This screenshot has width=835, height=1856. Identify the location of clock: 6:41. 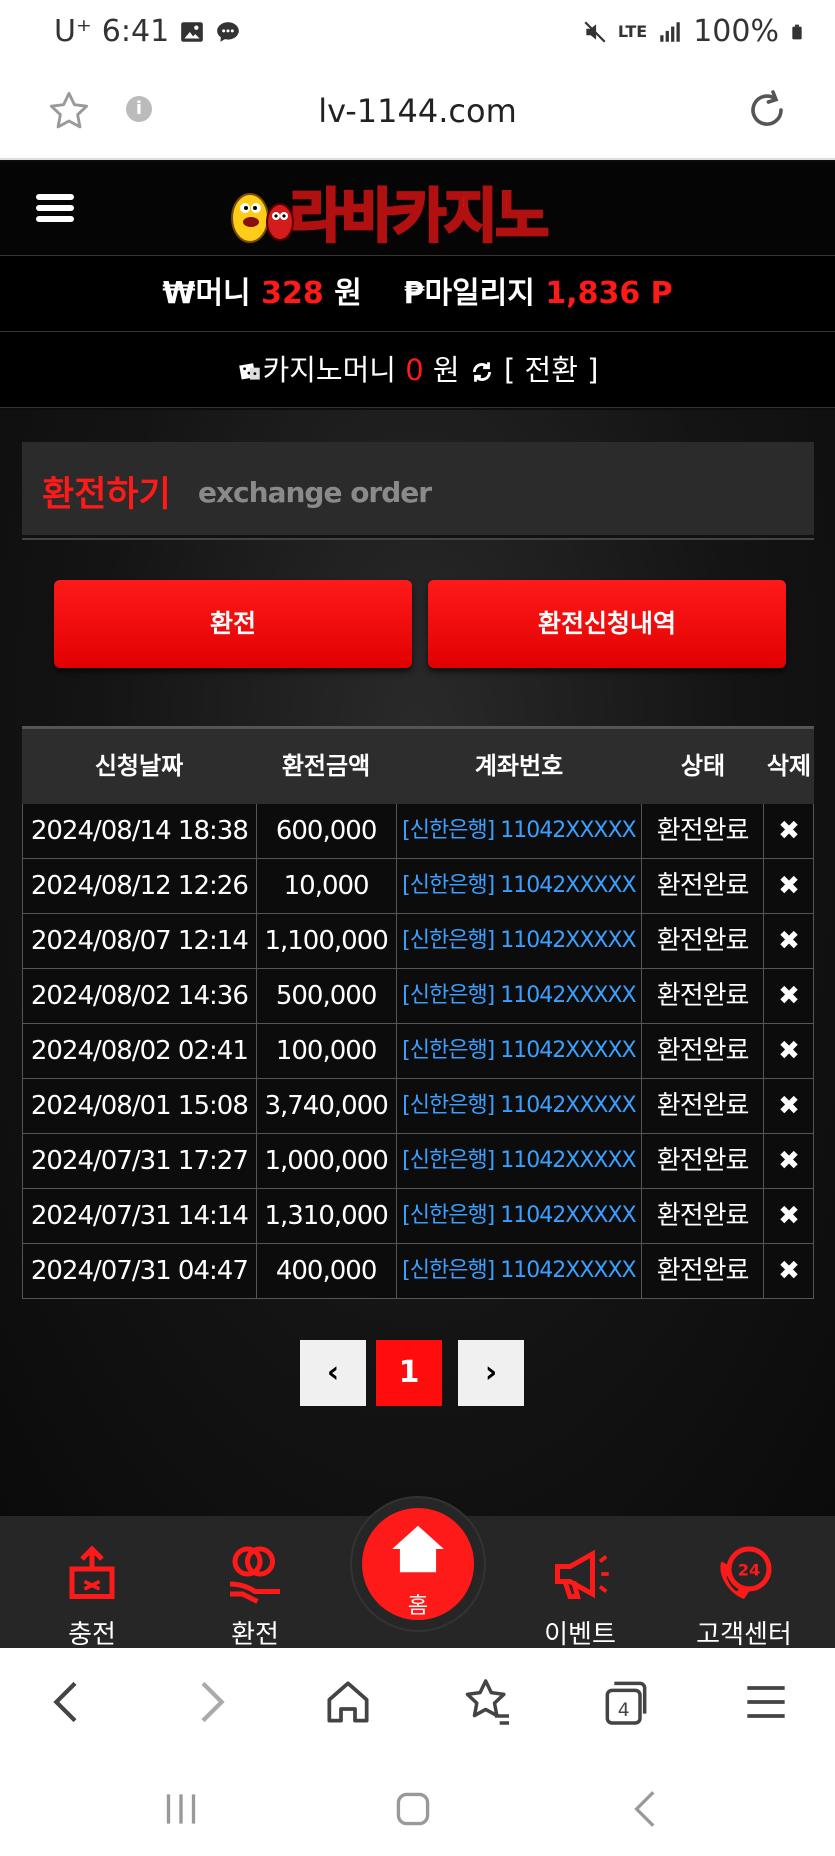
(135, 31).